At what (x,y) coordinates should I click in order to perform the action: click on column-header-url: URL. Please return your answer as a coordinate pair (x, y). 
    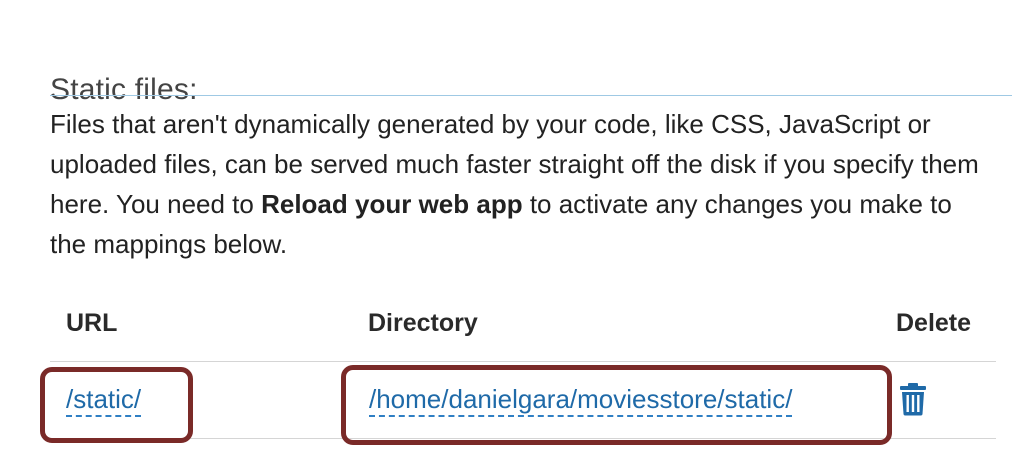
    Looking at the image, I should click on (92, 323).